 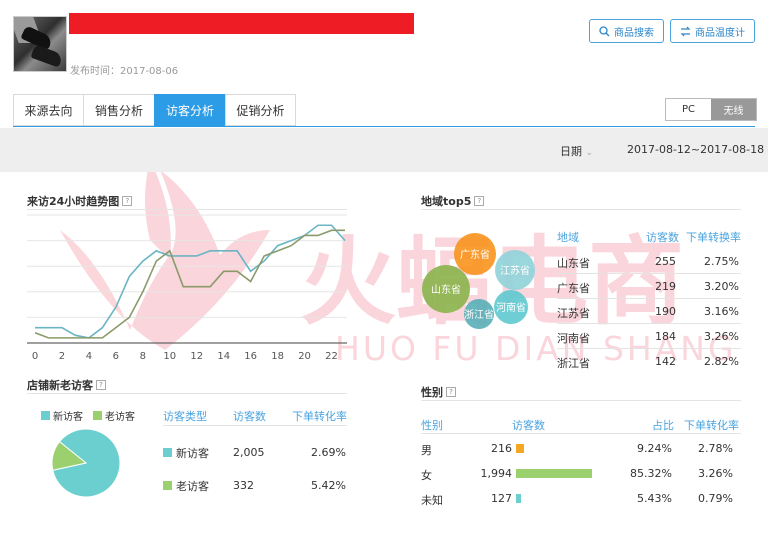 I want to click on x-tick-label: 20, so click(x=304, y=356).